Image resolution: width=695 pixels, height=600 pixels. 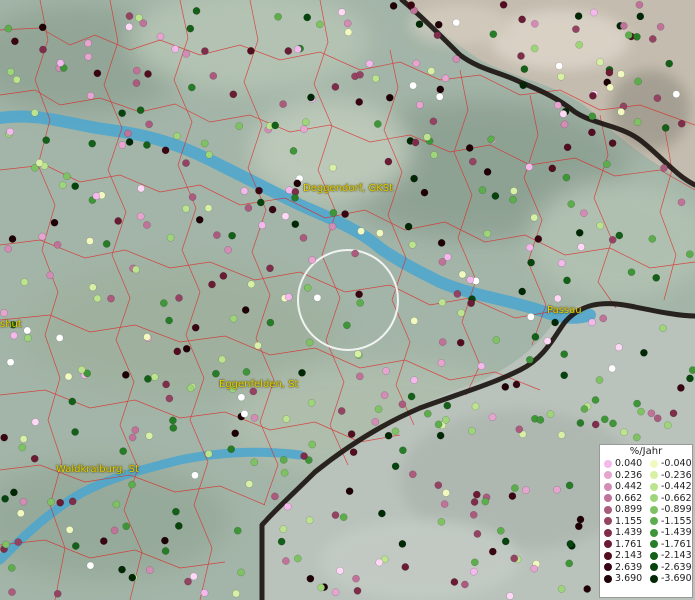 I want to click on place-label-landshut: shut, so click(x=11, y=324).